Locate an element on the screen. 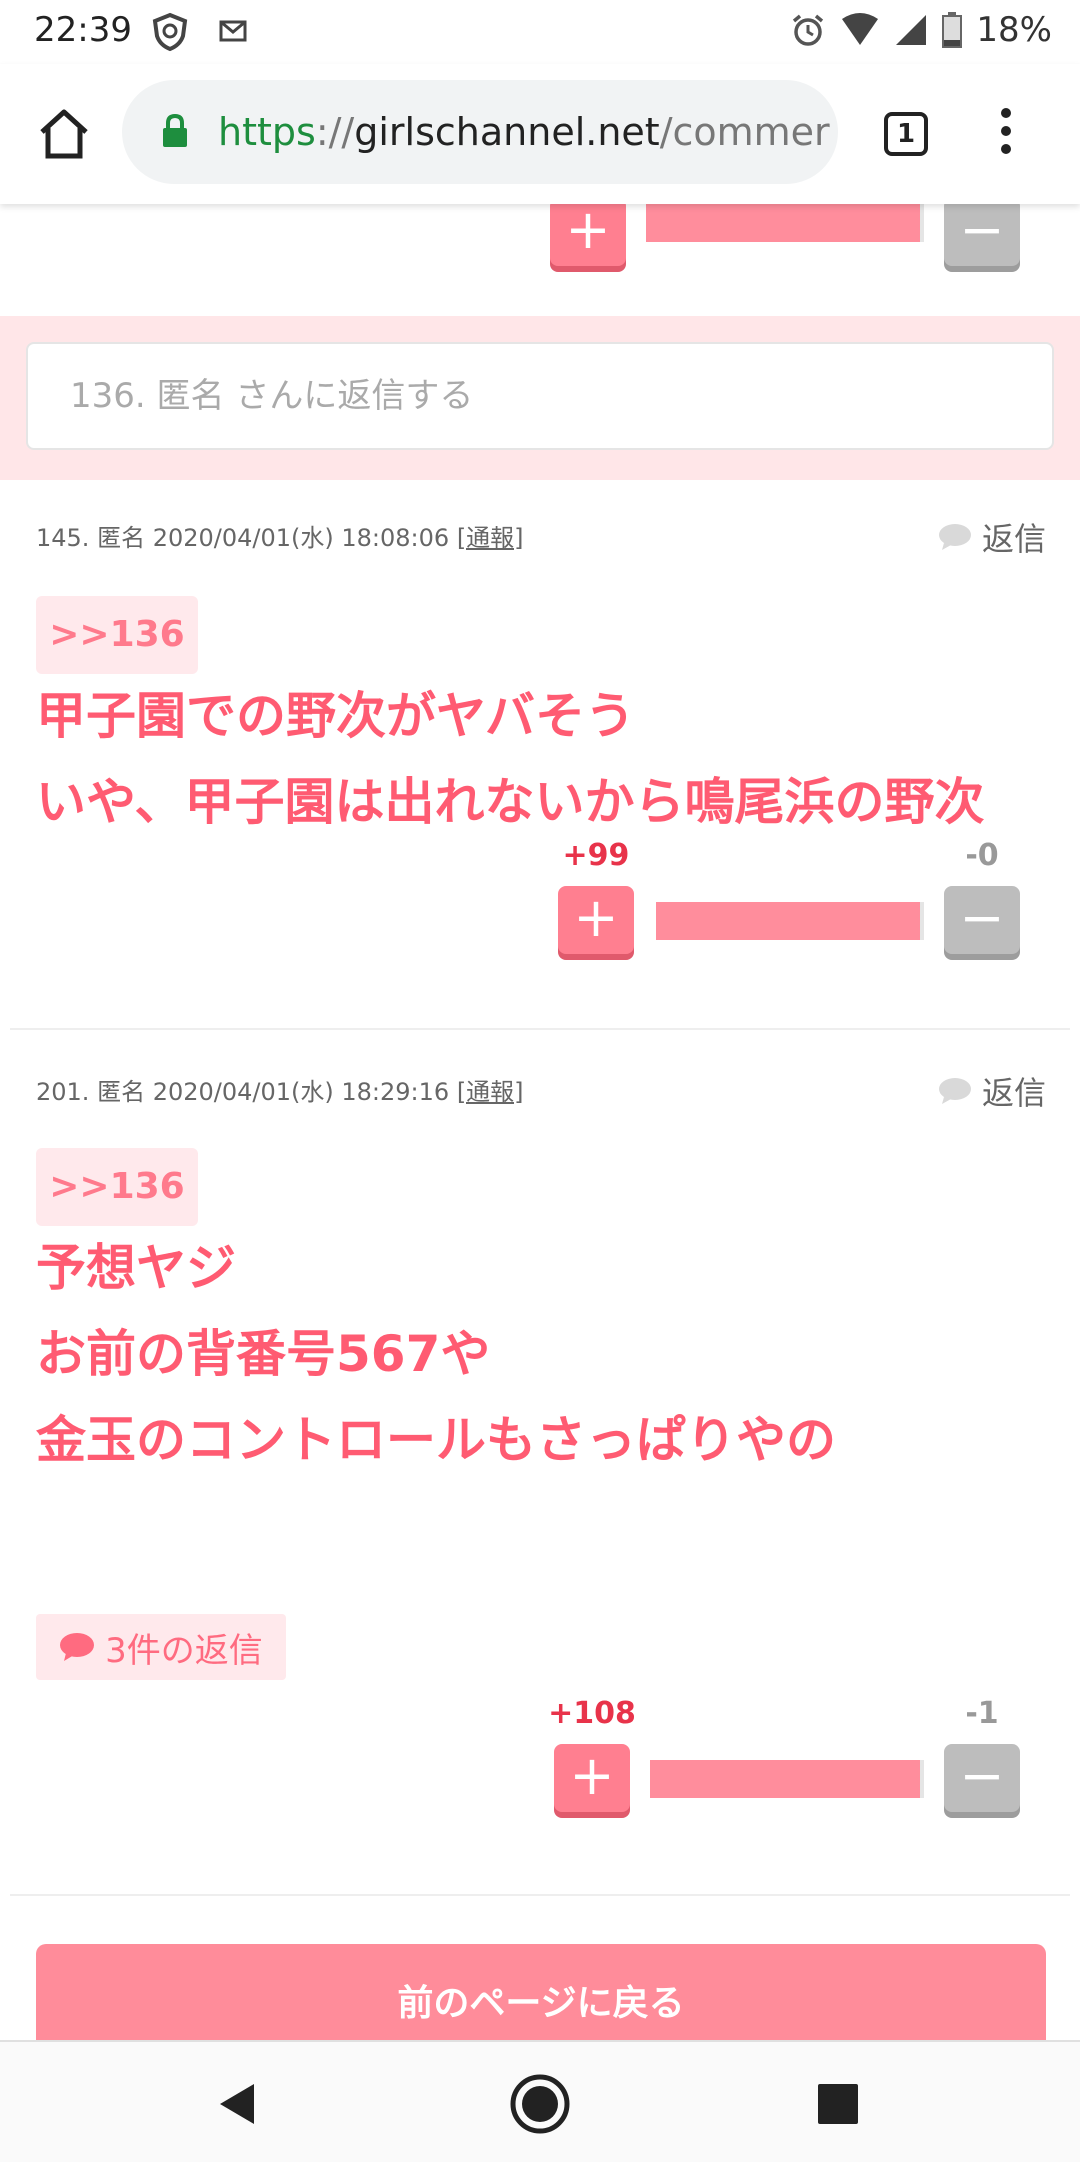 The width and height of the screenshot is (1080, 2162). battery-icon is located at coordinates (952, 30).